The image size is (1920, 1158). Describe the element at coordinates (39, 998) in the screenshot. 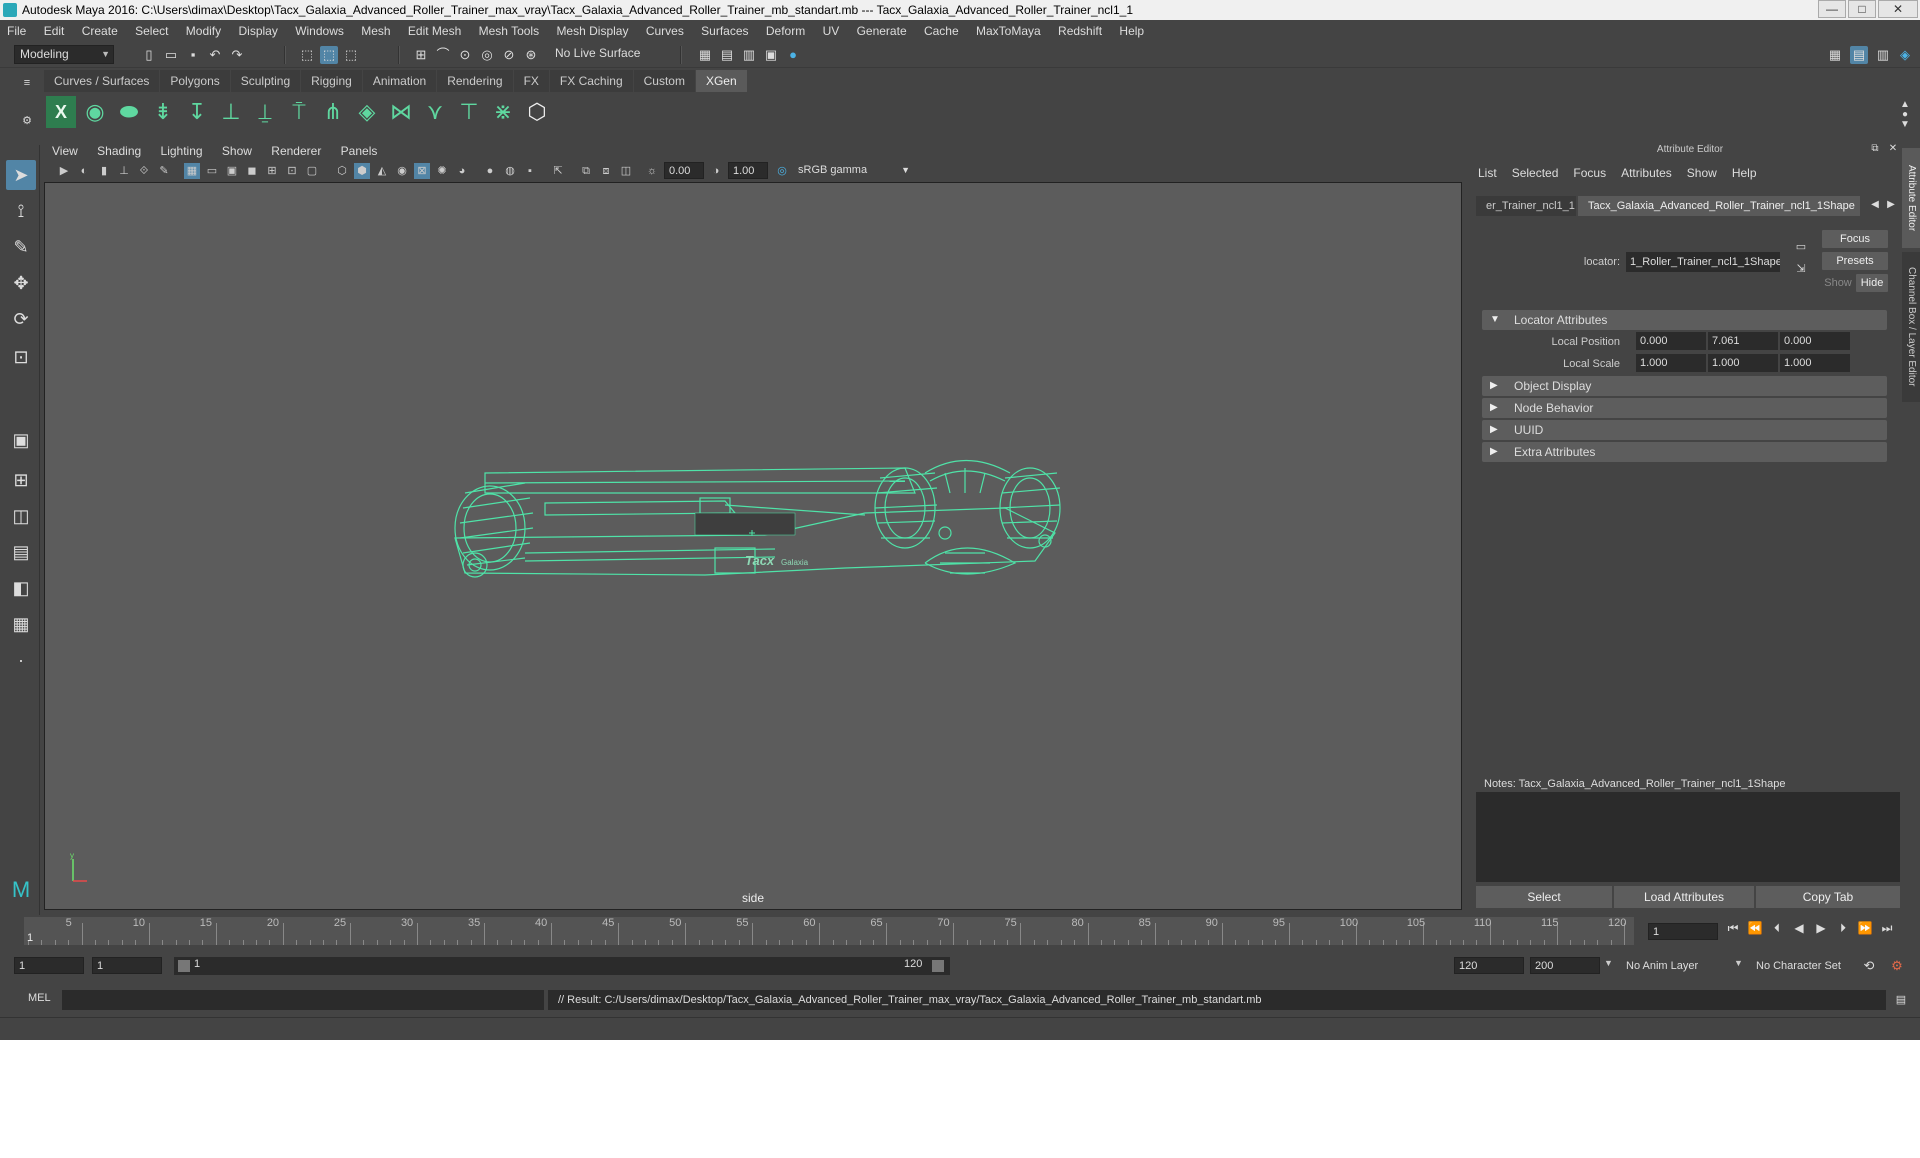

I see `command-language-toggle: MEL` at that location.